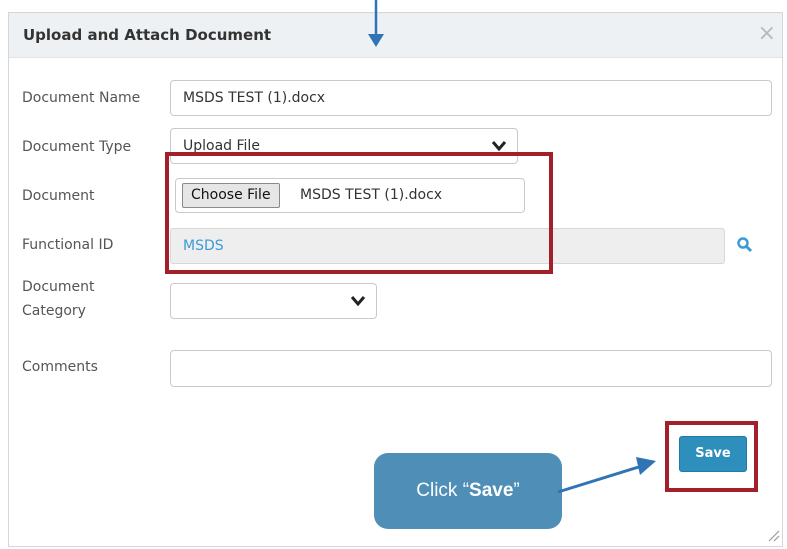 The image size is (787, 549). I want to click on comments-label: Comments, so click(60, 367).